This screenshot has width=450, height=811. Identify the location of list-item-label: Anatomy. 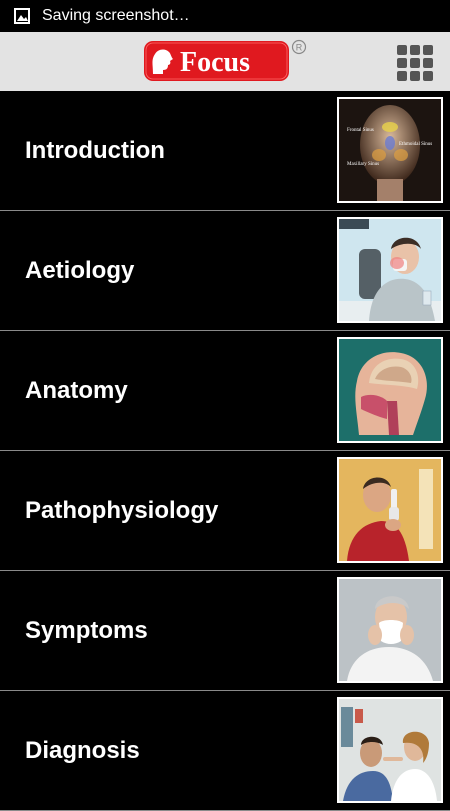
(76, 390).